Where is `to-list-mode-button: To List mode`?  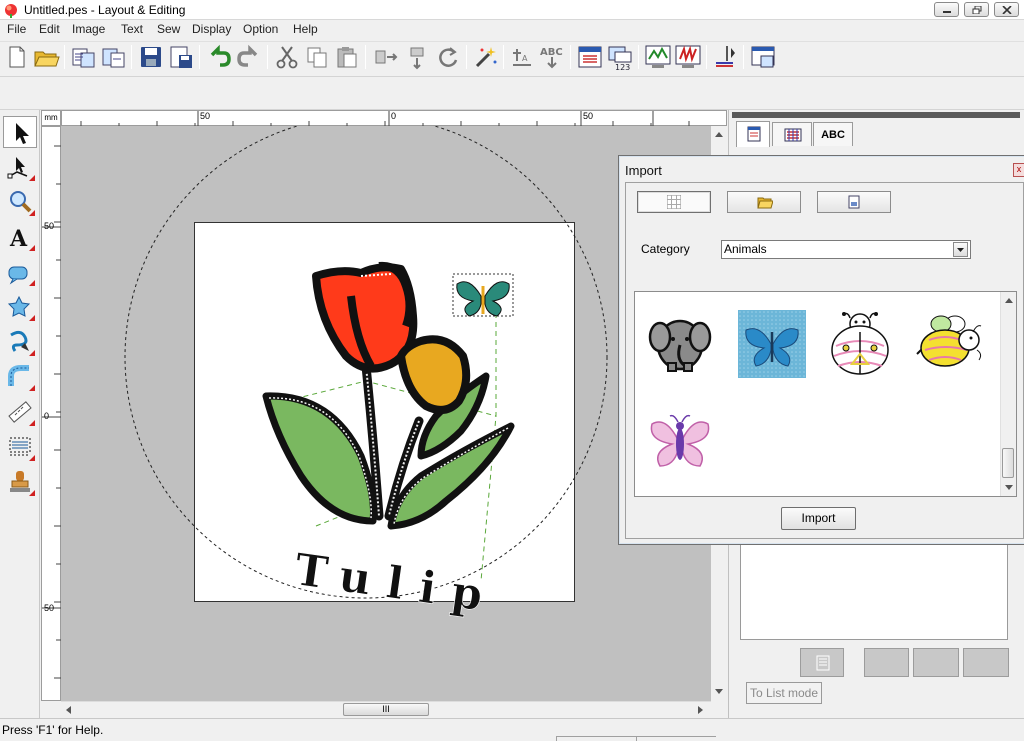
to-list-mode-button: To List mode is located at coordinates (784, 693).